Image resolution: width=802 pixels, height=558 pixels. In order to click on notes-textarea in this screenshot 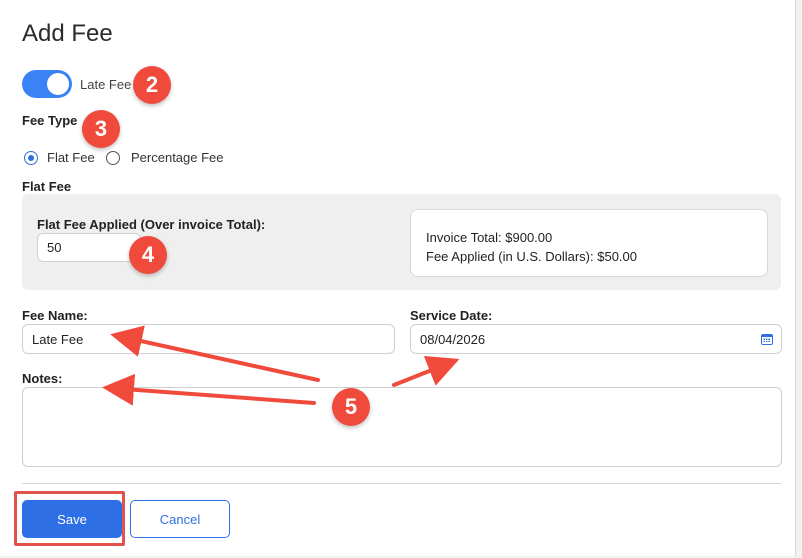, I will do `click(402, 427)`.